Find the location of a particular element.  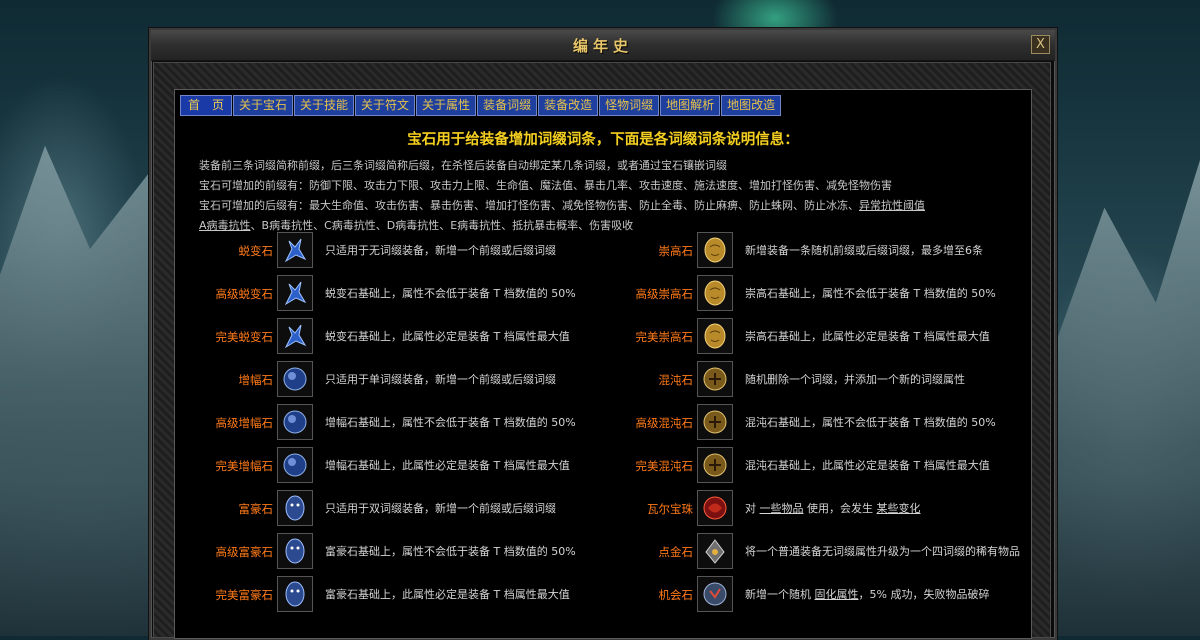

gem-description: 只适用于无词缀装备，新增一个前缀或后缀词缀 is located at coordinates (440, 250).